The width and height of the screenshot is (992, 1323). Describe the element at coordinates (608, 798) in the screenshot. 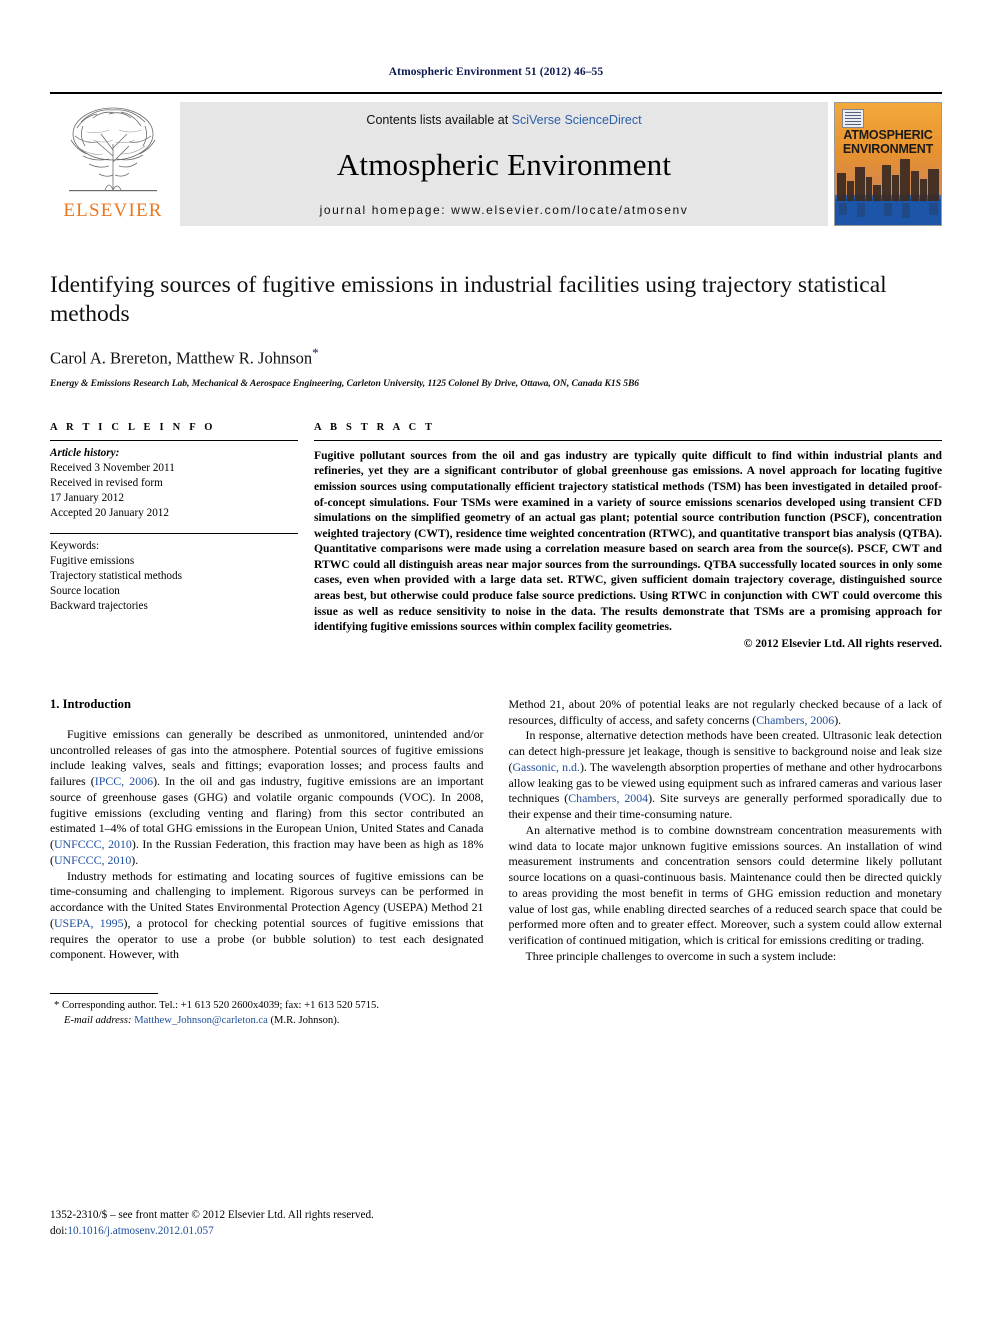

I see `citation-link: Chambers, 2004` at that location.